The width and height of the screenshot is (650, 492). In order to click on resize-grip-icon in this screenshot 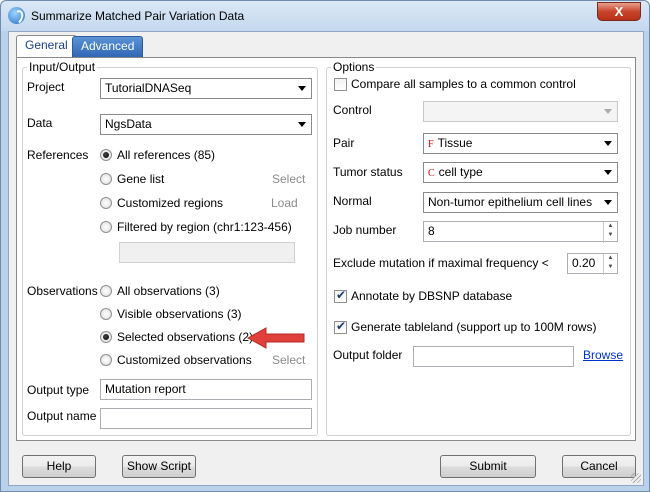, I will do `click(636, 478)`.